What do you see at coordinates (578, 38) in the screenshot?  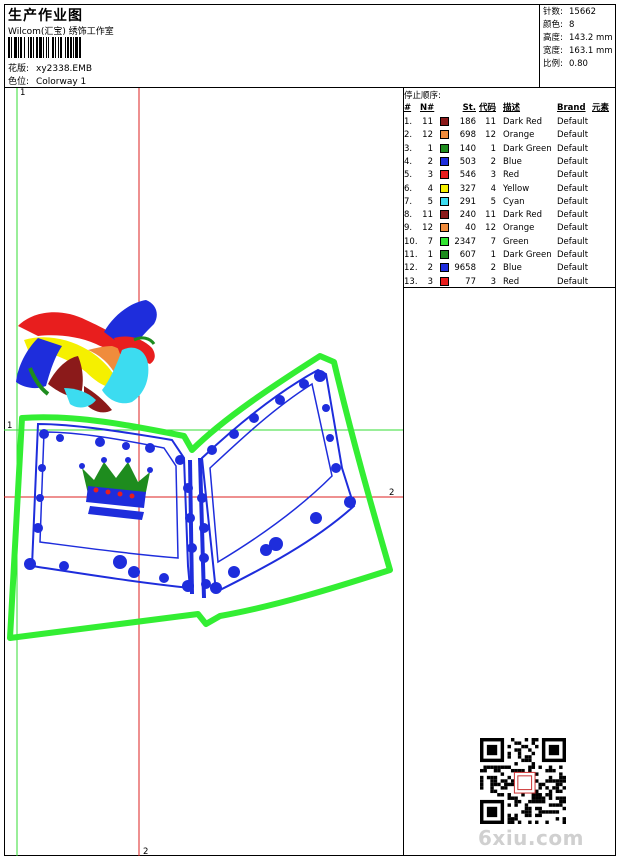 I see `stat-height: 高度: 143.2 mm` at bounding box center [578, 38].